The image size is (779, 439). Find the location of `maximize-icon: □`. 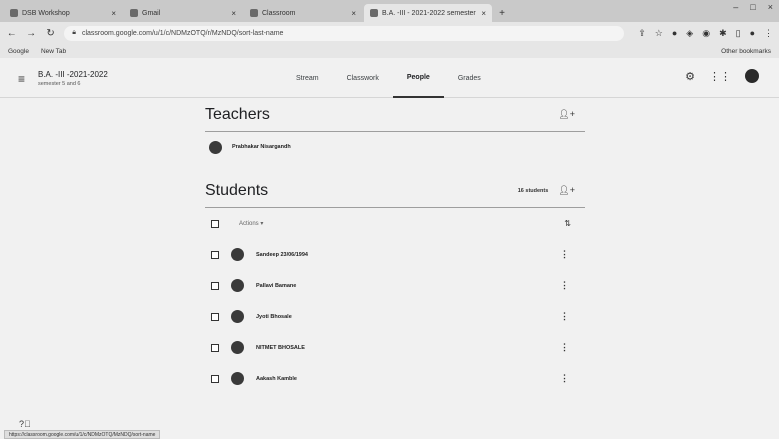

maximize-icon: □ is located at coordinates (752, 7).